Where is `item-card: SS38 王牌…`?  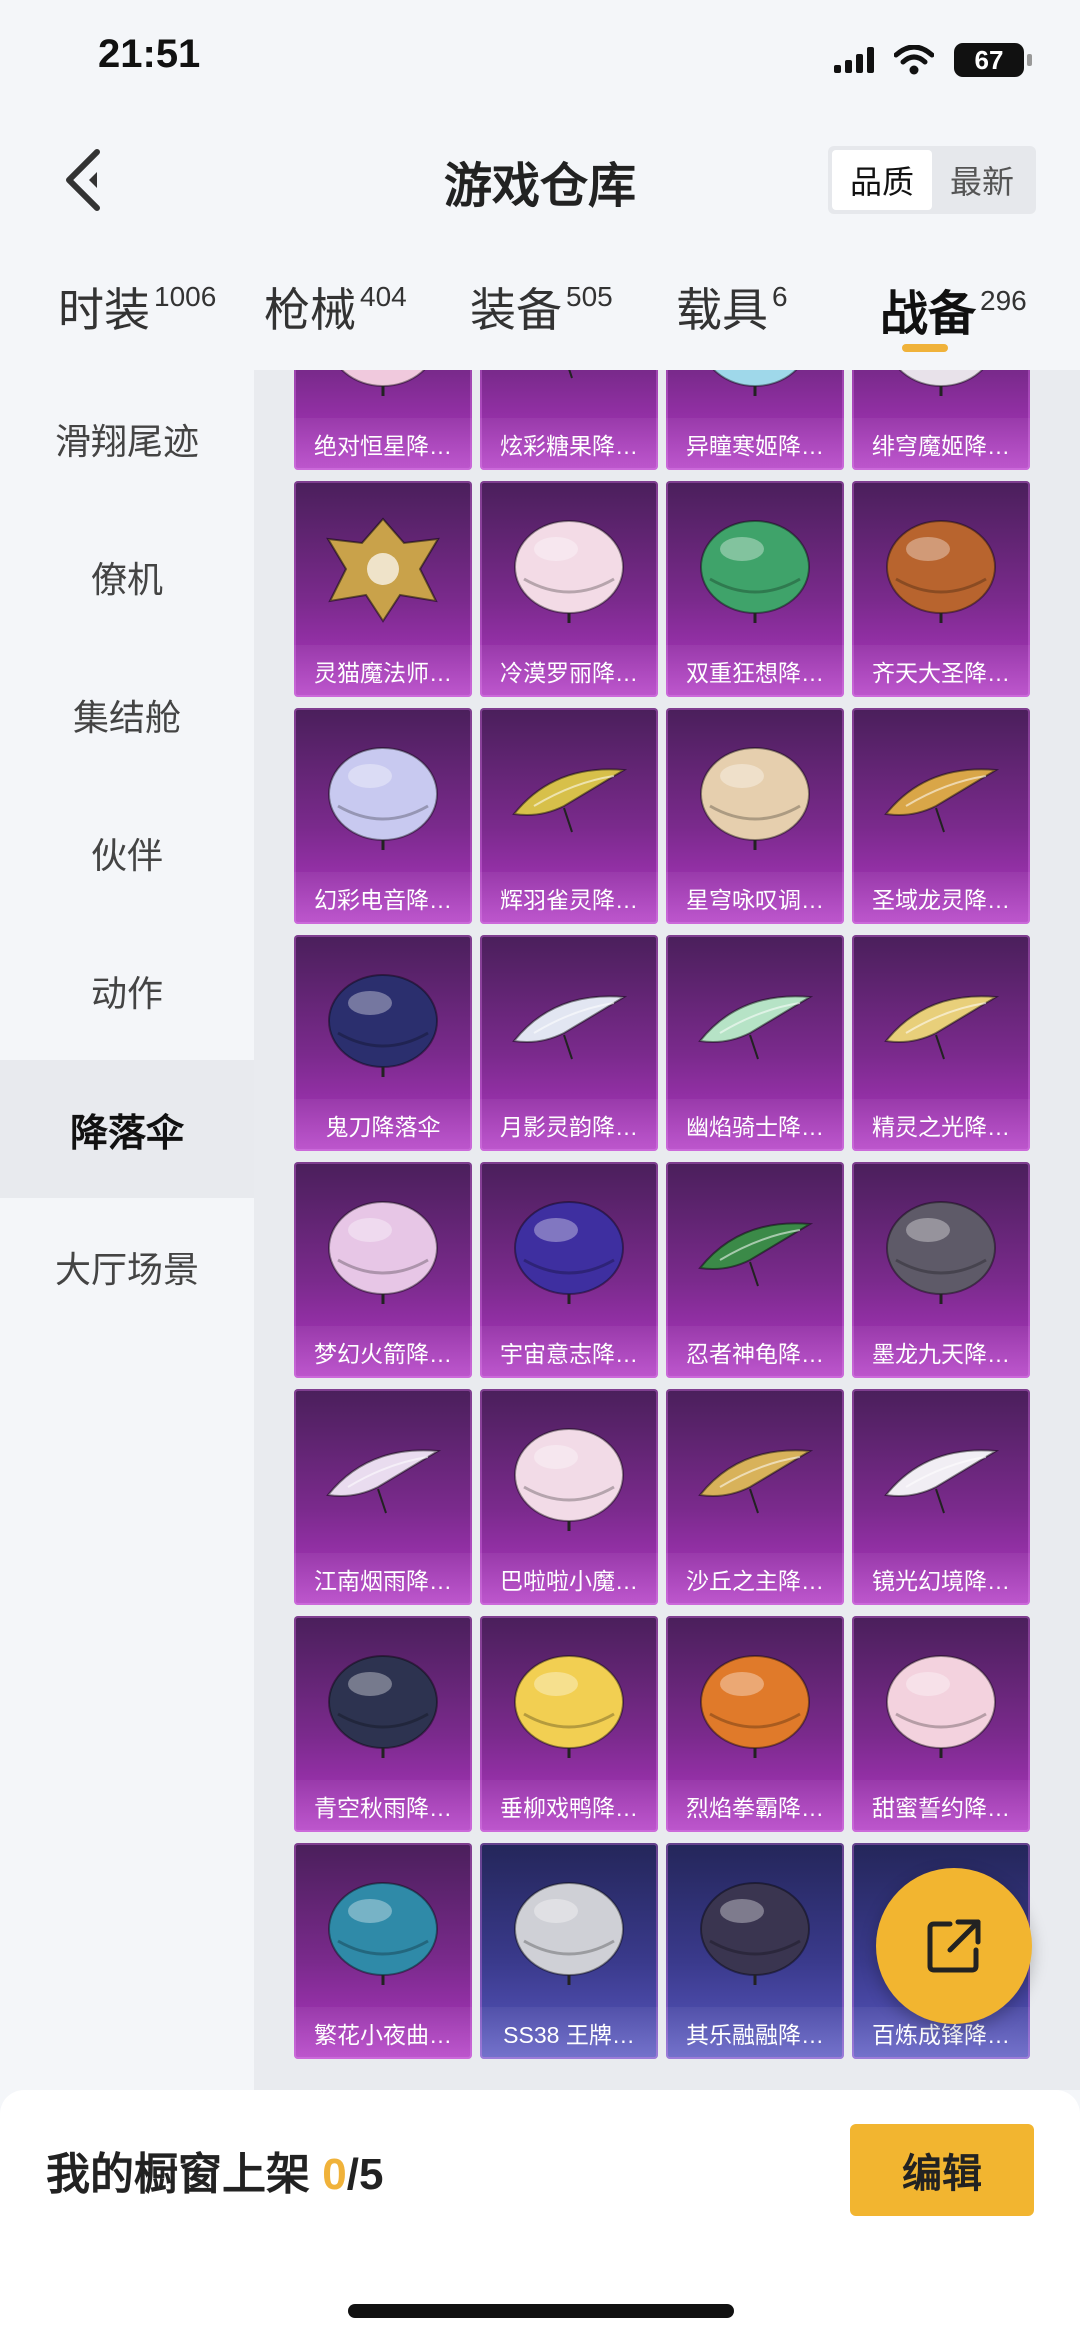 item-card: SS38 王牌… is located at coordinates (569, 1951).